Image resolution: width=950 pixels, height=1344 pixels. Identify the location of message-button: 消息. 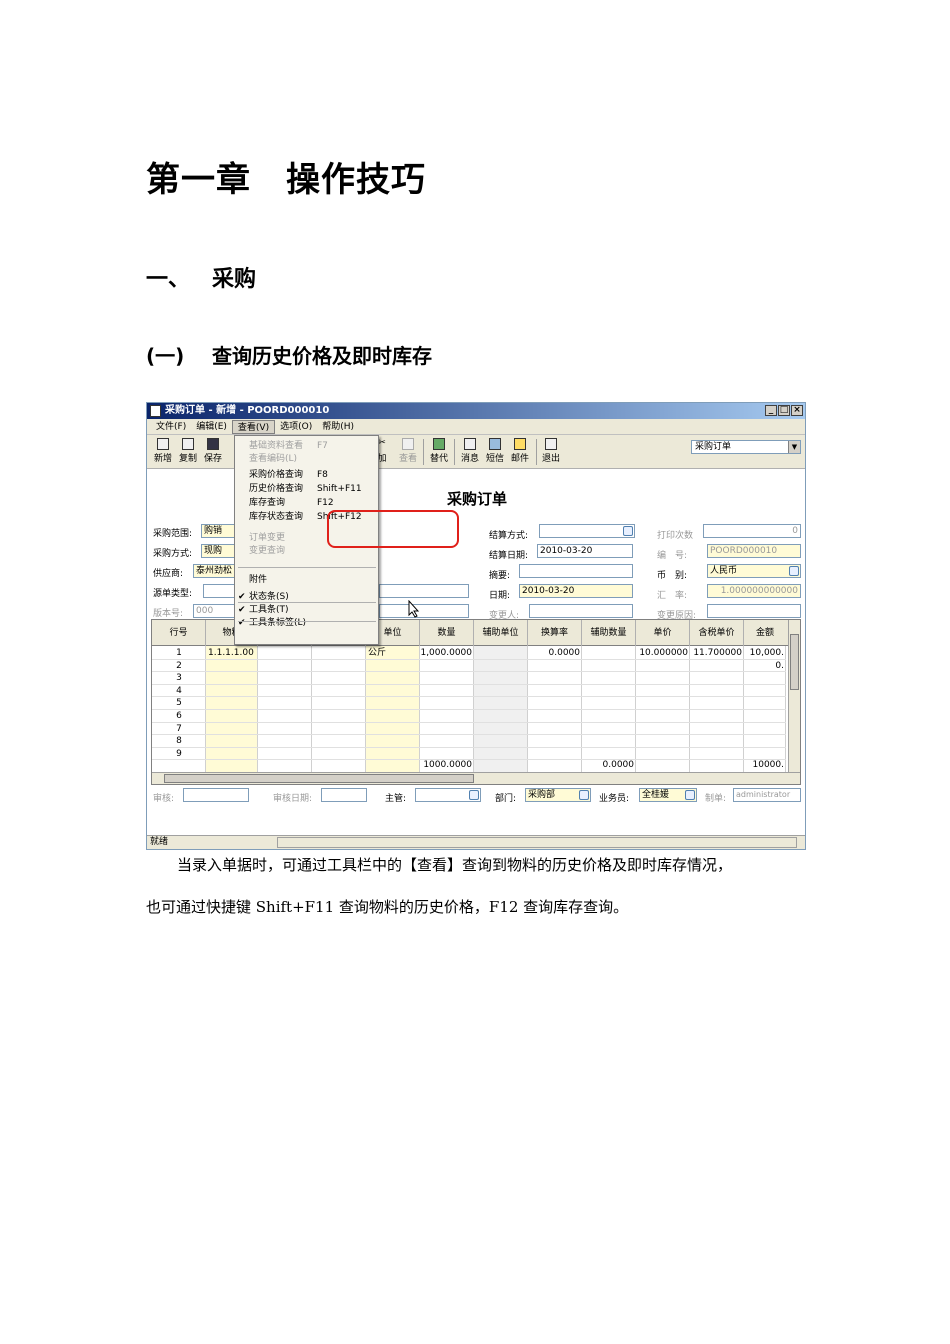
(470, 451).